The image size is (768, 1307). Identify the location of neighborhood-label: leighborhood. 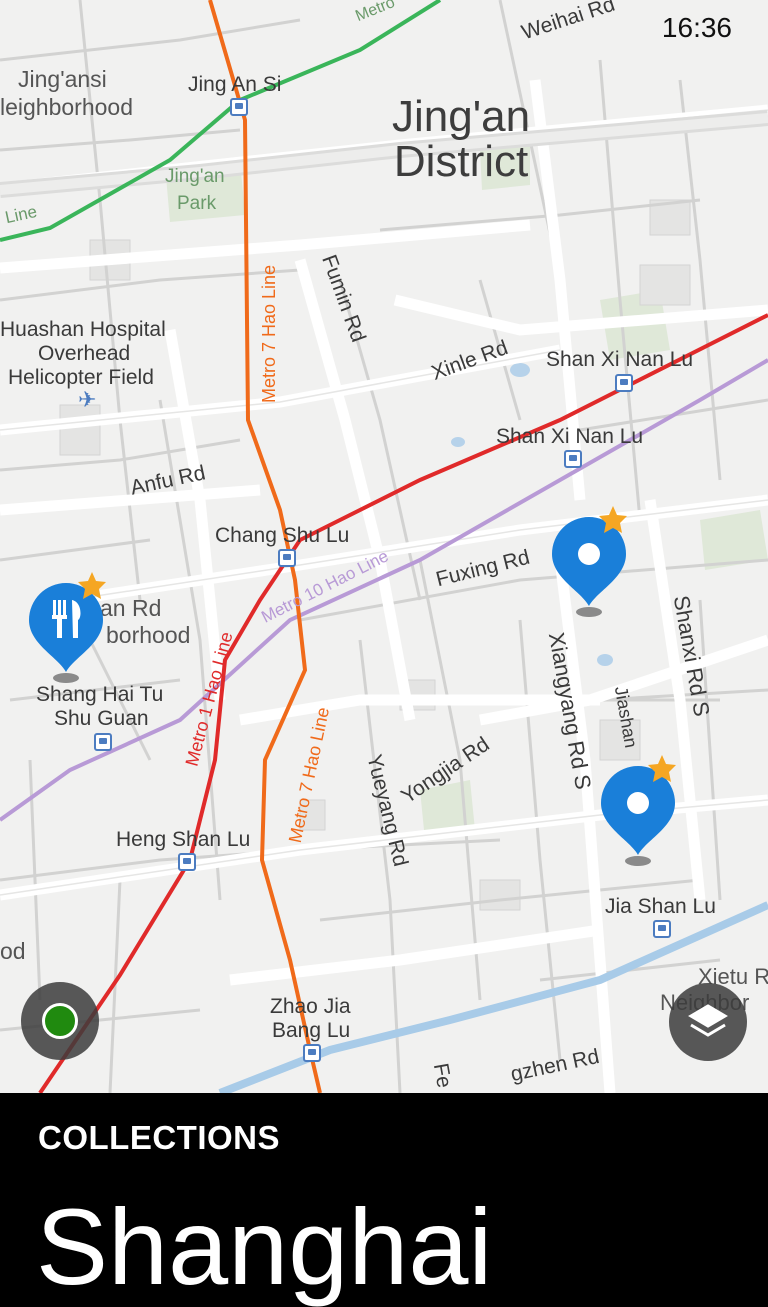
(67, 107).